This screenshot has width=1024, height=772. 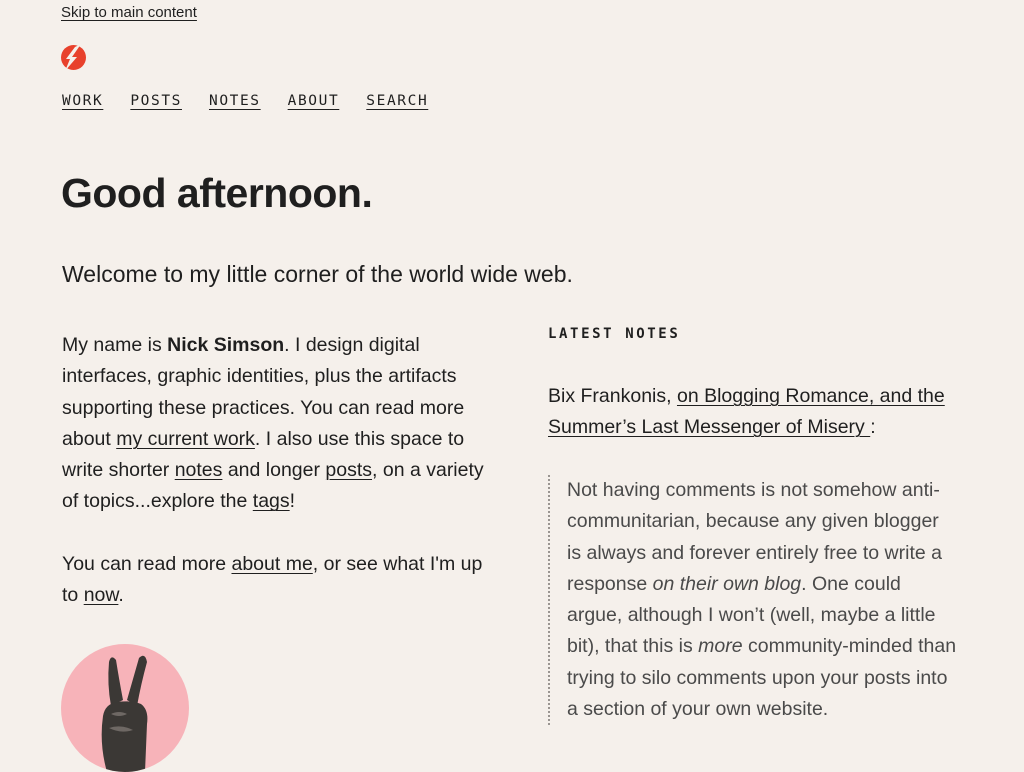 I want to click on lightning-bolt-logo-icon, so click(x=73, y=57).